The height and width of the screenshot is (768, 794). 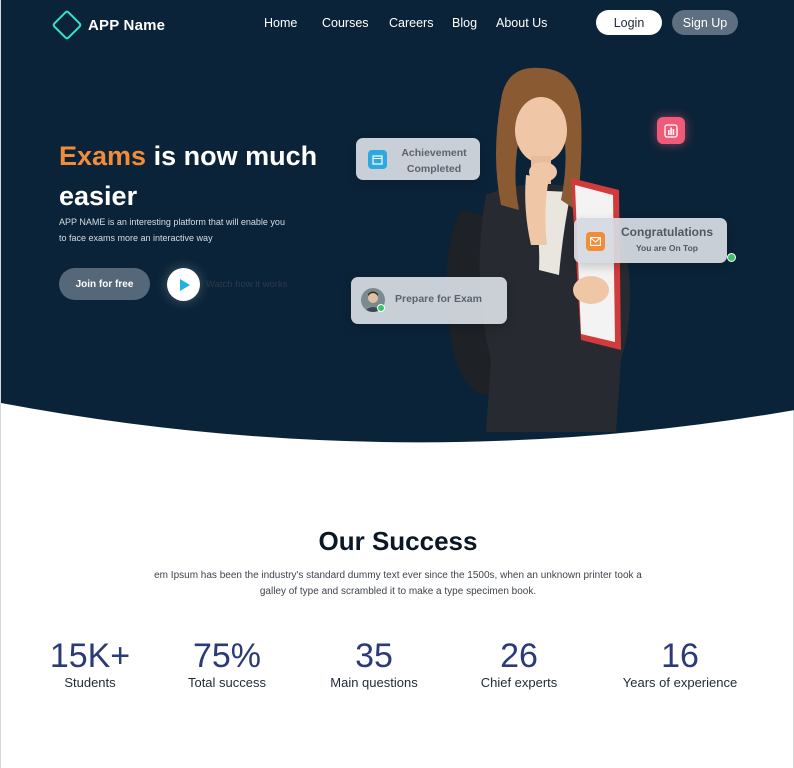 I want to click on achievement-card: Achievement Completed, so click(x=418, y=159).